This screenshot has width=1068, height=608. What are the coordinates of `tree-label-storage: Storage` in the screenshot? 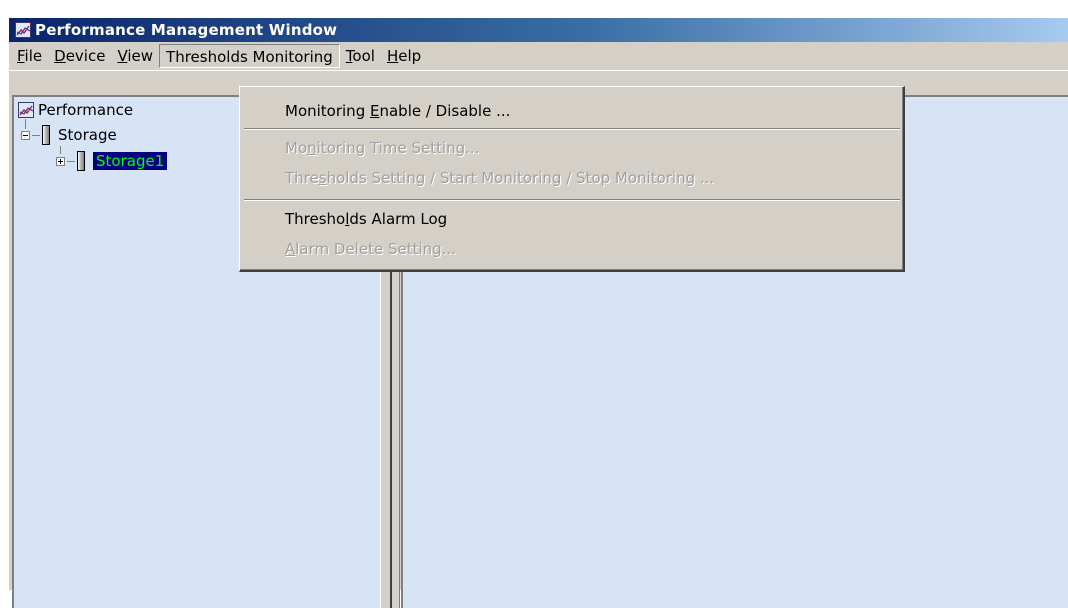 It's located at (87, 135).